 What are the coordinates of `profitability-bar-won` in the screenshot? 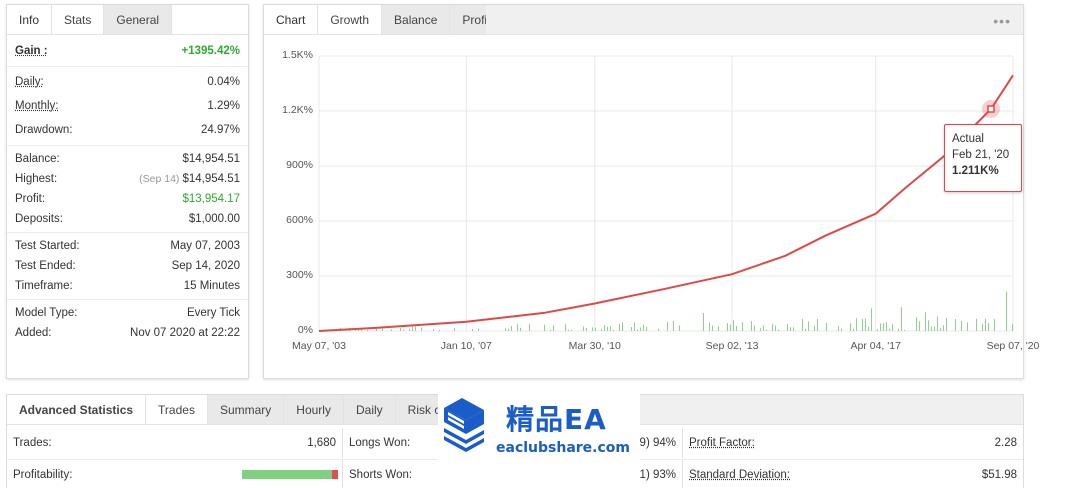 It's located at (287, 474).